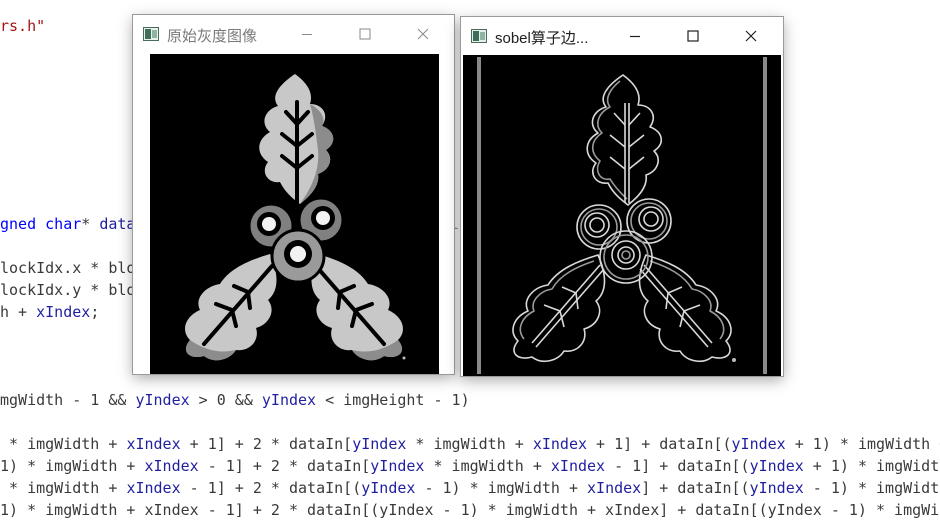 The width and height of the screenshot is (940, 521). What do you see at coordinates (212, 36) in the screenshot?
I see `window-title: 原始灰度图像` at bounding box center [212, 36].